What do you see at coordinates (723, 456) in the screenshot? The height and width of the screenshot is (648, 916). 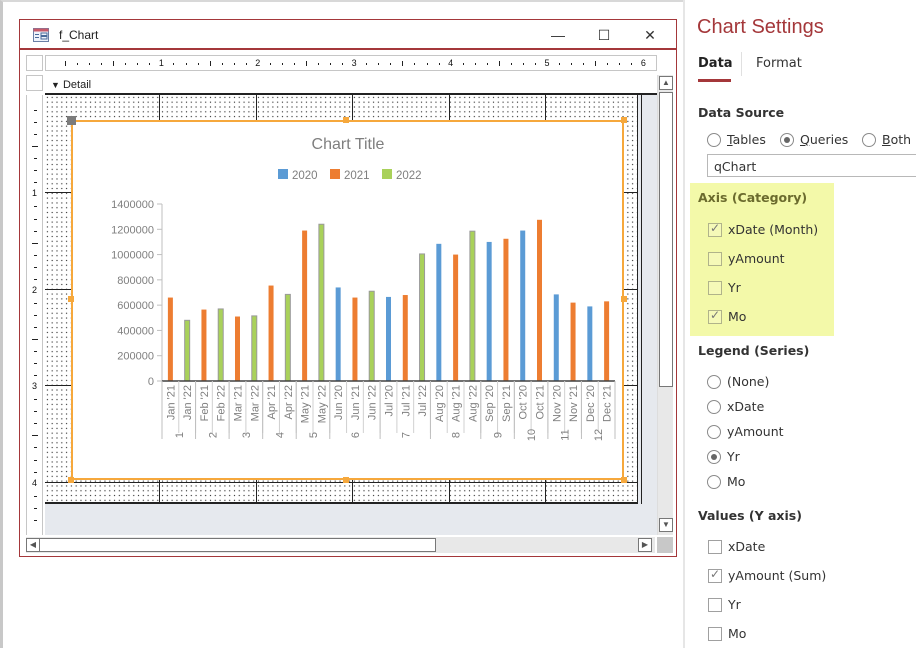 I see `legend-radio-yr: Yr` at bounding box center [723, 456].